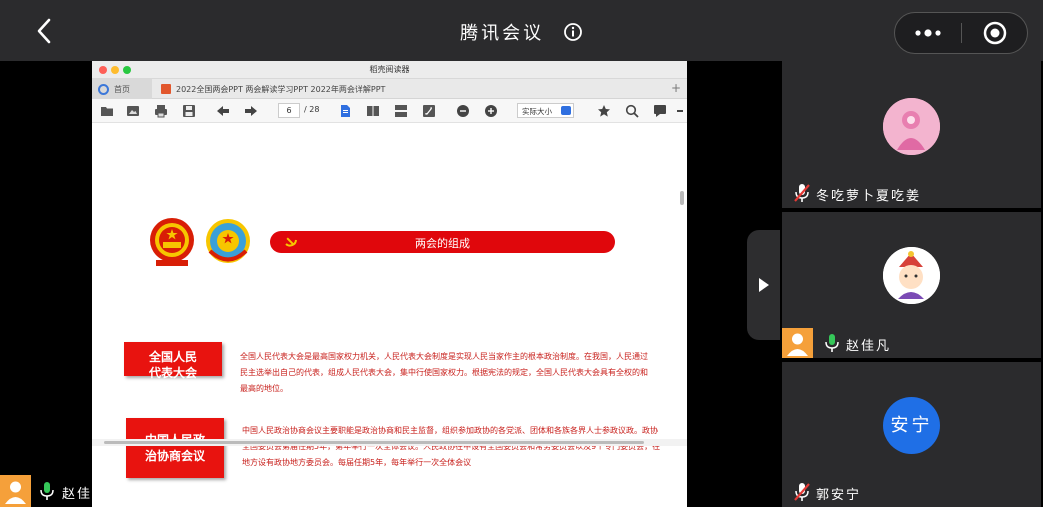  What do you see at coordinates (911, 343) in the screenshot?
I see `participant-name-row: 赵佳凡` at bounding box center [911, 343].